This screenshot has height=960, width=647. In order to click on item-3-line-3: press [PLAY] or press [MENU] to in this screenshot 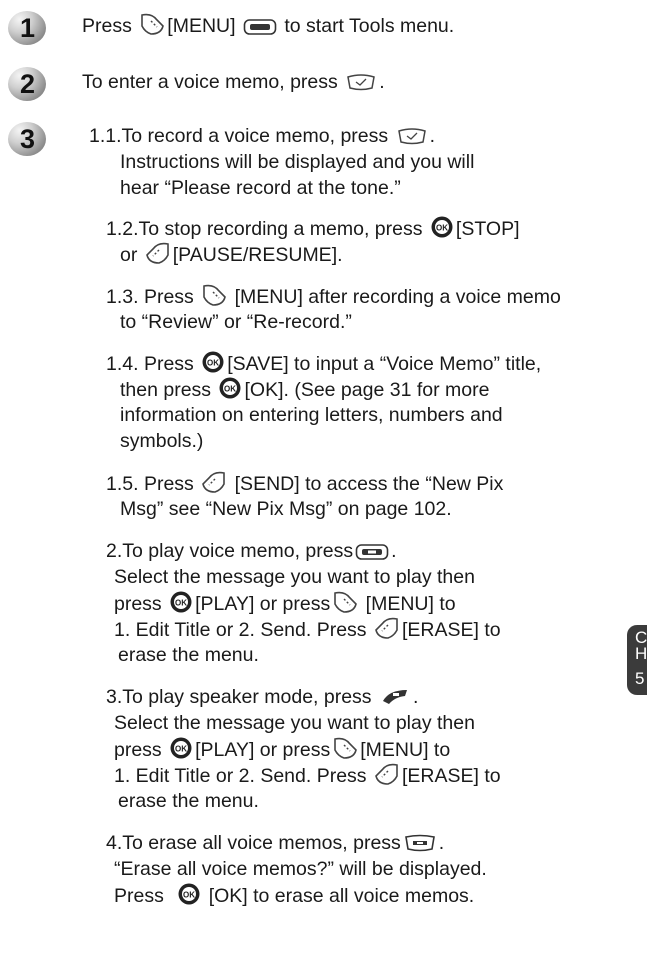, I will do `click(282, 749)`.